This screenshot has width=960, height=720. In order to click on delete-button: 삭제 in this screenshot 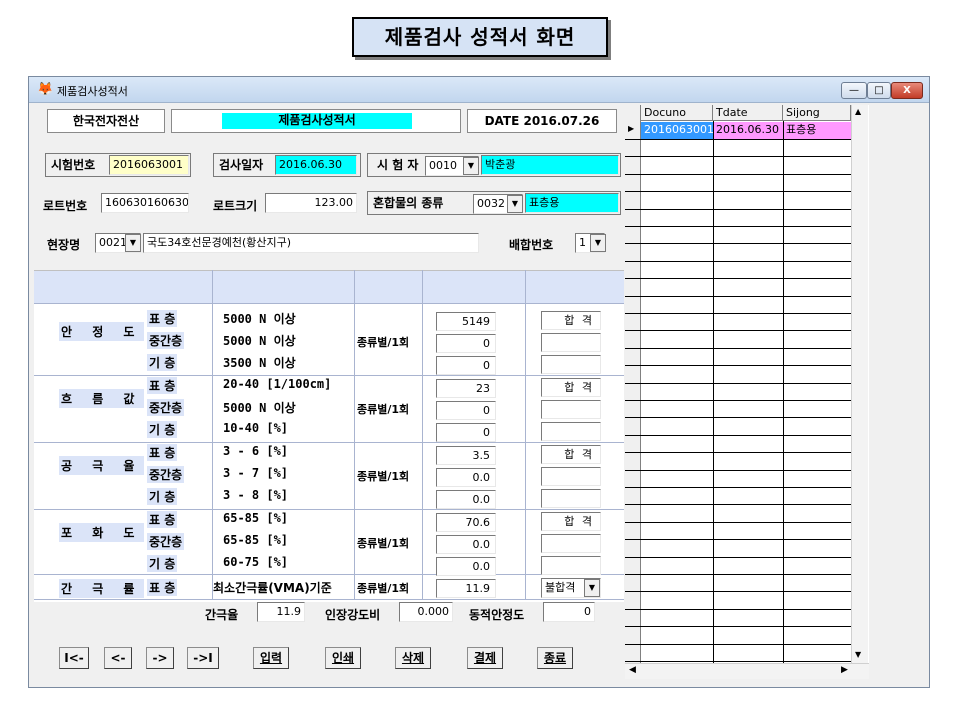, I will do `click(413, 658)`.